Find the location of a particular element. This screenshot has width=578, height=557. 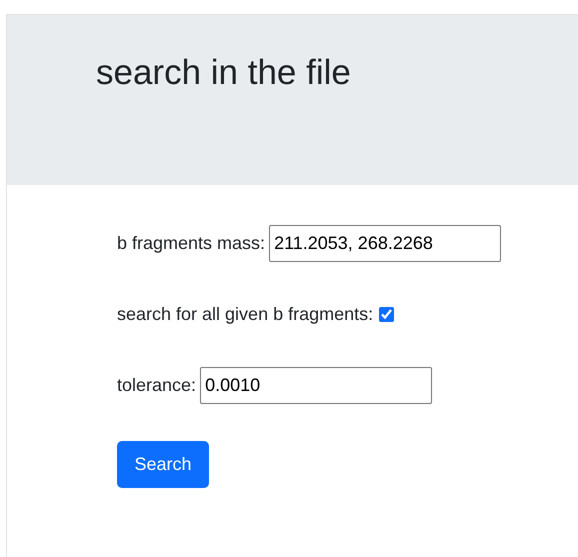

input-field: 0.0010 is located at coordinates (316, 385).